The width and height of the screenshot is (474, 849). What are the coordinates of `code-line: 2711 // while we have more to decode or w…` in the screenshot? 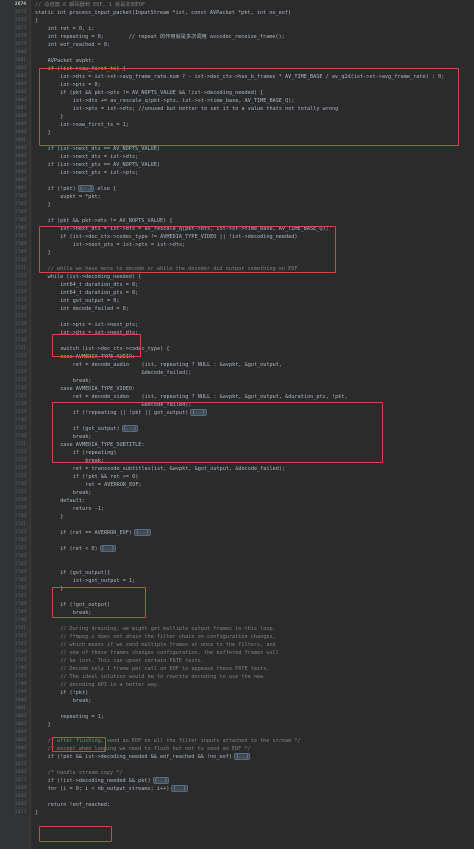 It's located at (244, 269).